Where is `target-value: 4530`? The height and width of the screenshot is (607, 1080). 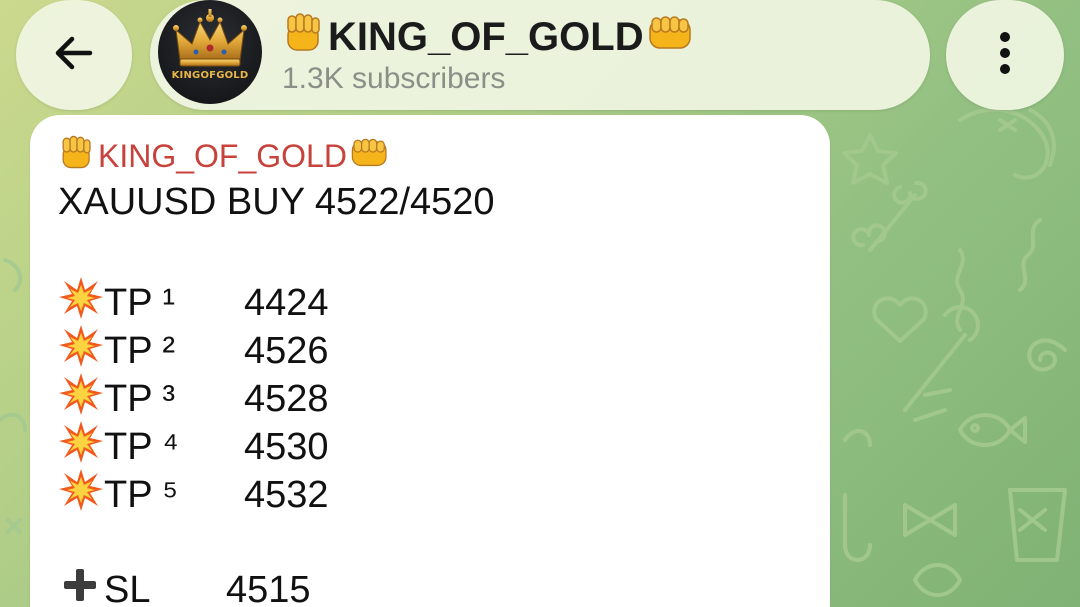
target-value: 4530 is located at coordinates (286, 446).